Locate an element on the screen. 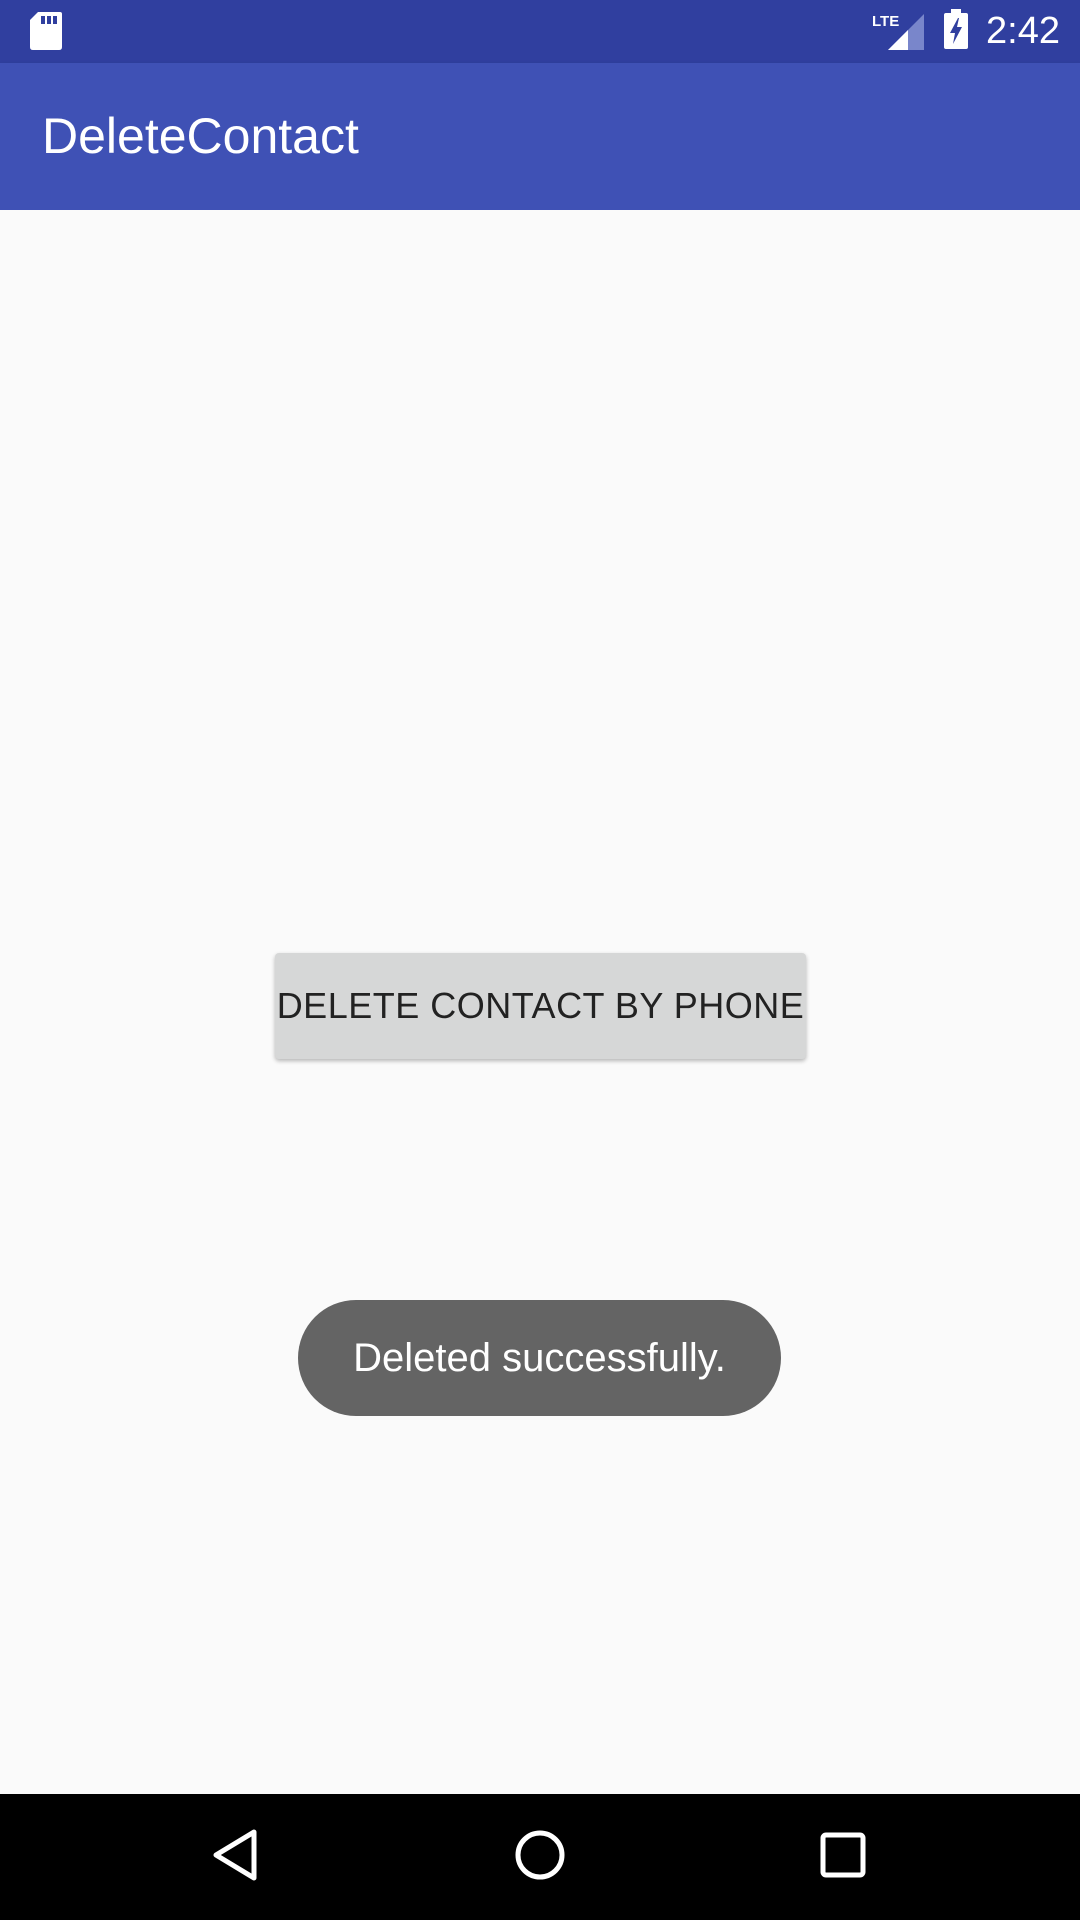  navigation-bar is located at coordinates (540, 1857).